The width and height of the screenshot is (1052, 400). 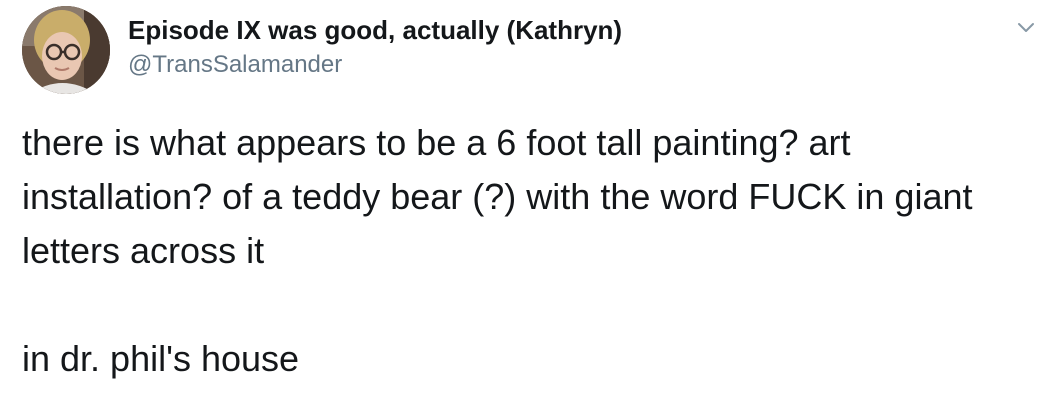 I want to click on avatar-image, so click(x=66, y=50).